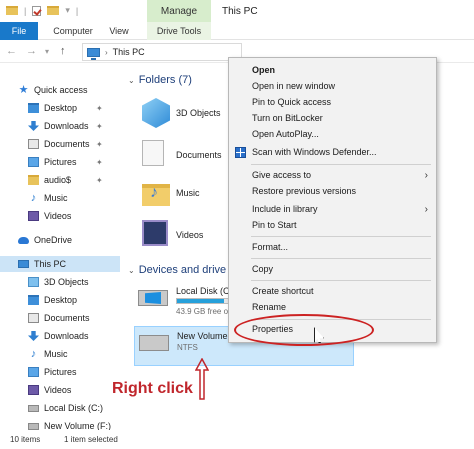  I want to click on menu-item-give-access: Give access to ›, so click(332, 175).